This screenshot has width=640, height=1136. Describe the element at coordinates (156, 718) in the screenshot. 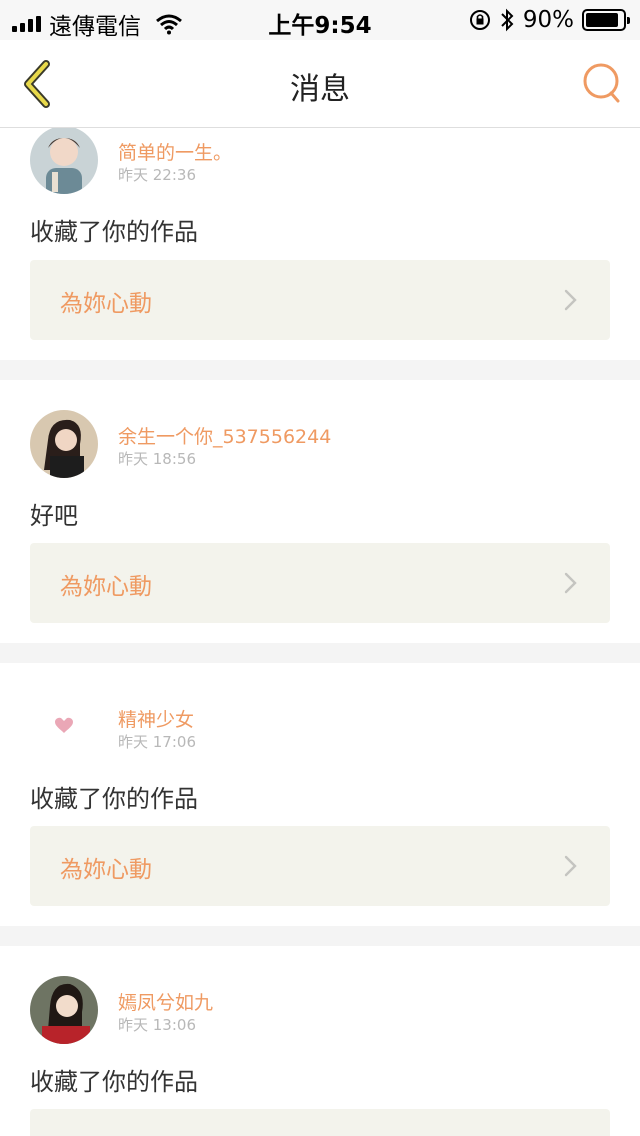

I see `username: 精神少女` at that location.